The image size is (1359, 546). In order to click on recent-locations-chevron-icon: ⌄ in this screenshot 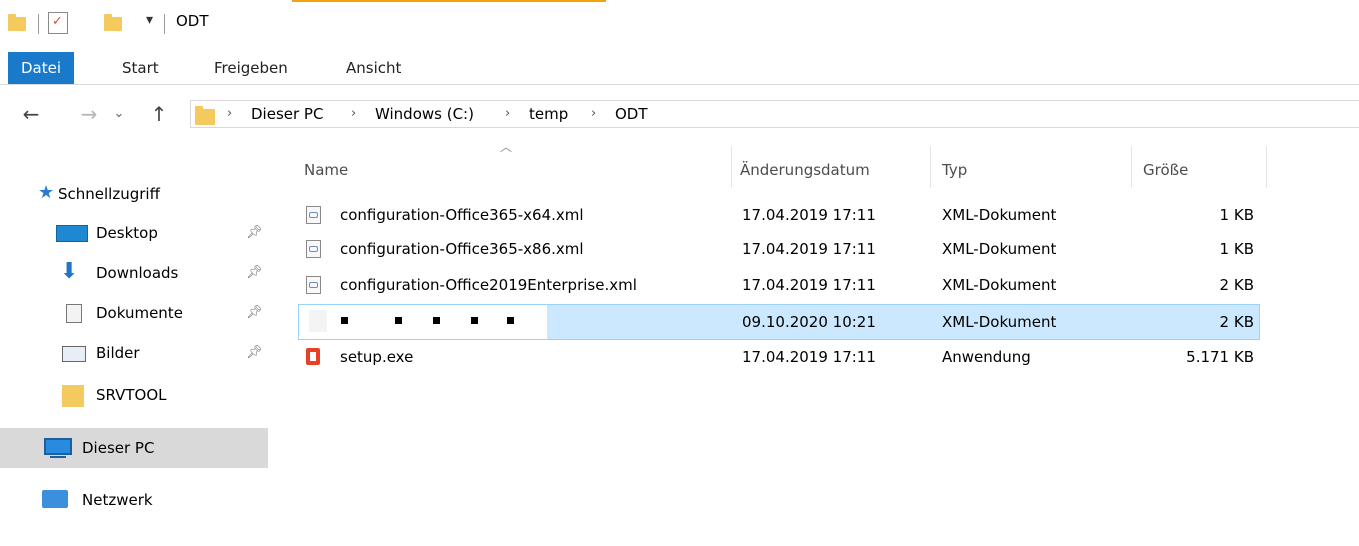, I will do `click(119, 114)`.